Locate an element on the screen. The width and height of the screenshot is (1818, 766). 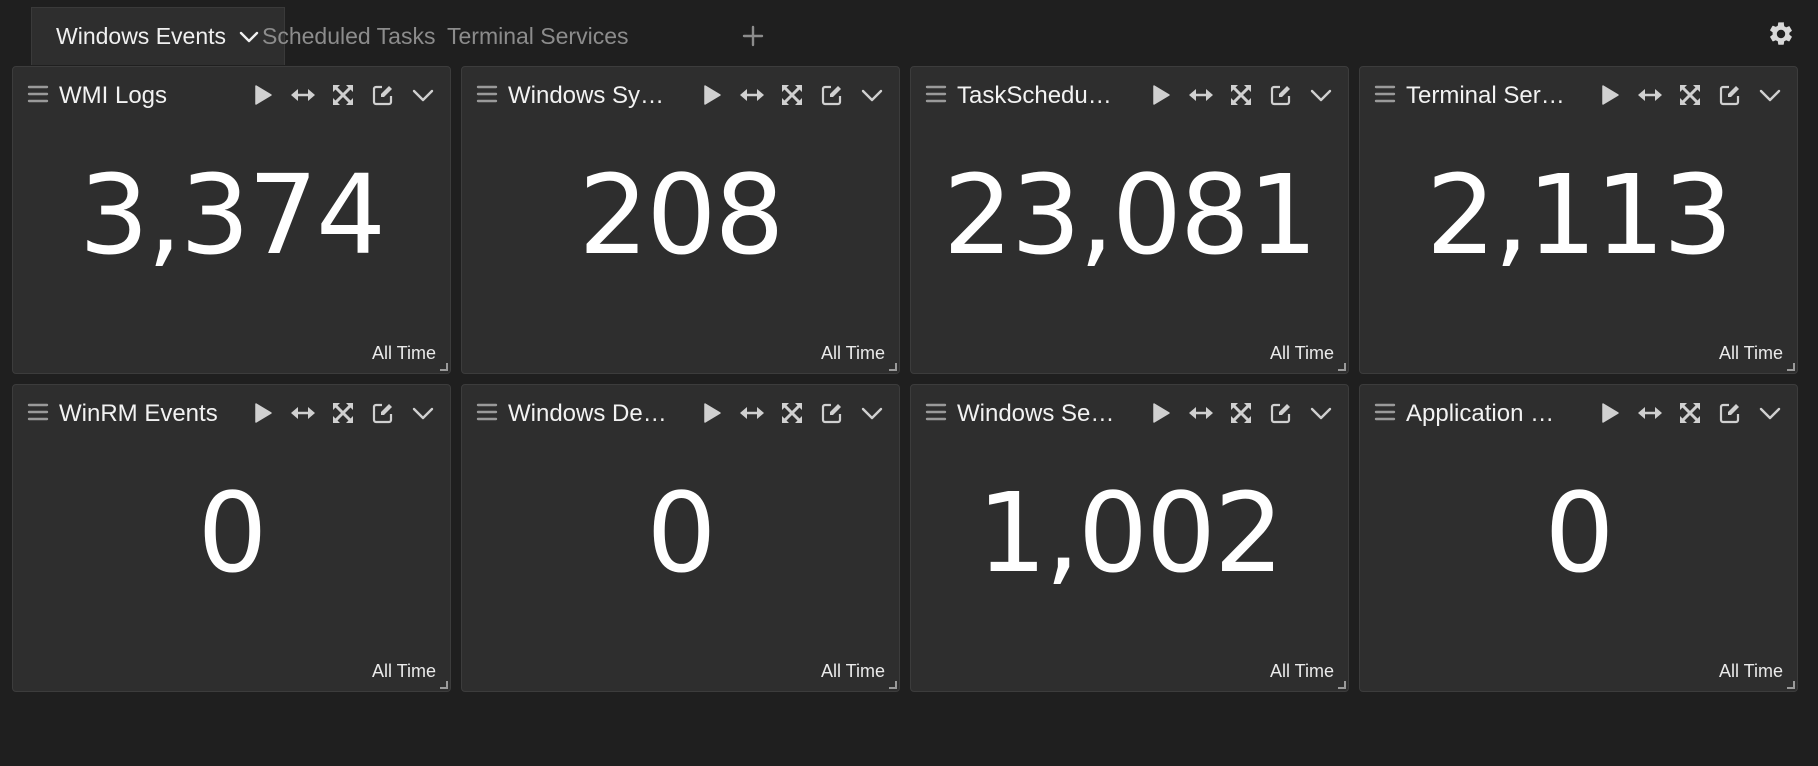
tab-terminal-services: Terminal Services is located at coordinates (538, 36).